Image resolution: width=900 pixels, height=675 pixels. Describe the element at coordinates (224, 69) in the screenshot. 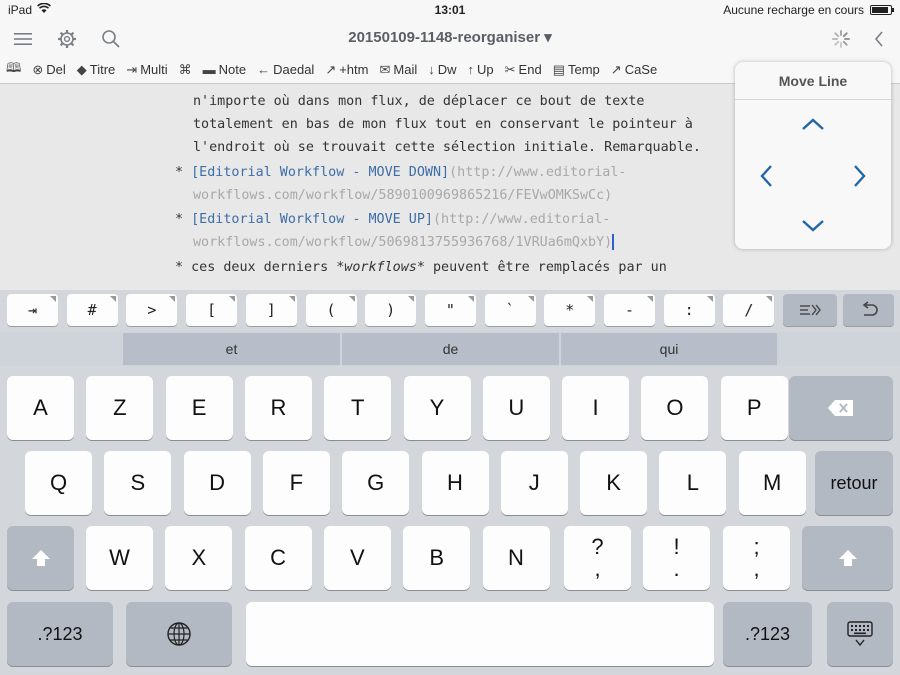

I see `toolbar-button-note: ▬ Note` at that location.